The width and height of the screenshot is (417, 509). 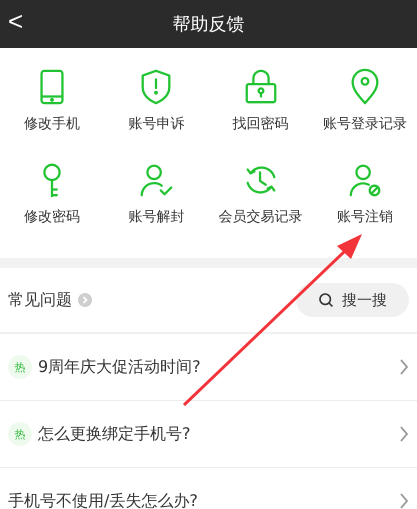 What do you see at coordinates (260, 124) in the screenshot?
I see `service-label: 找回密码` at bounding box center [260, 124].